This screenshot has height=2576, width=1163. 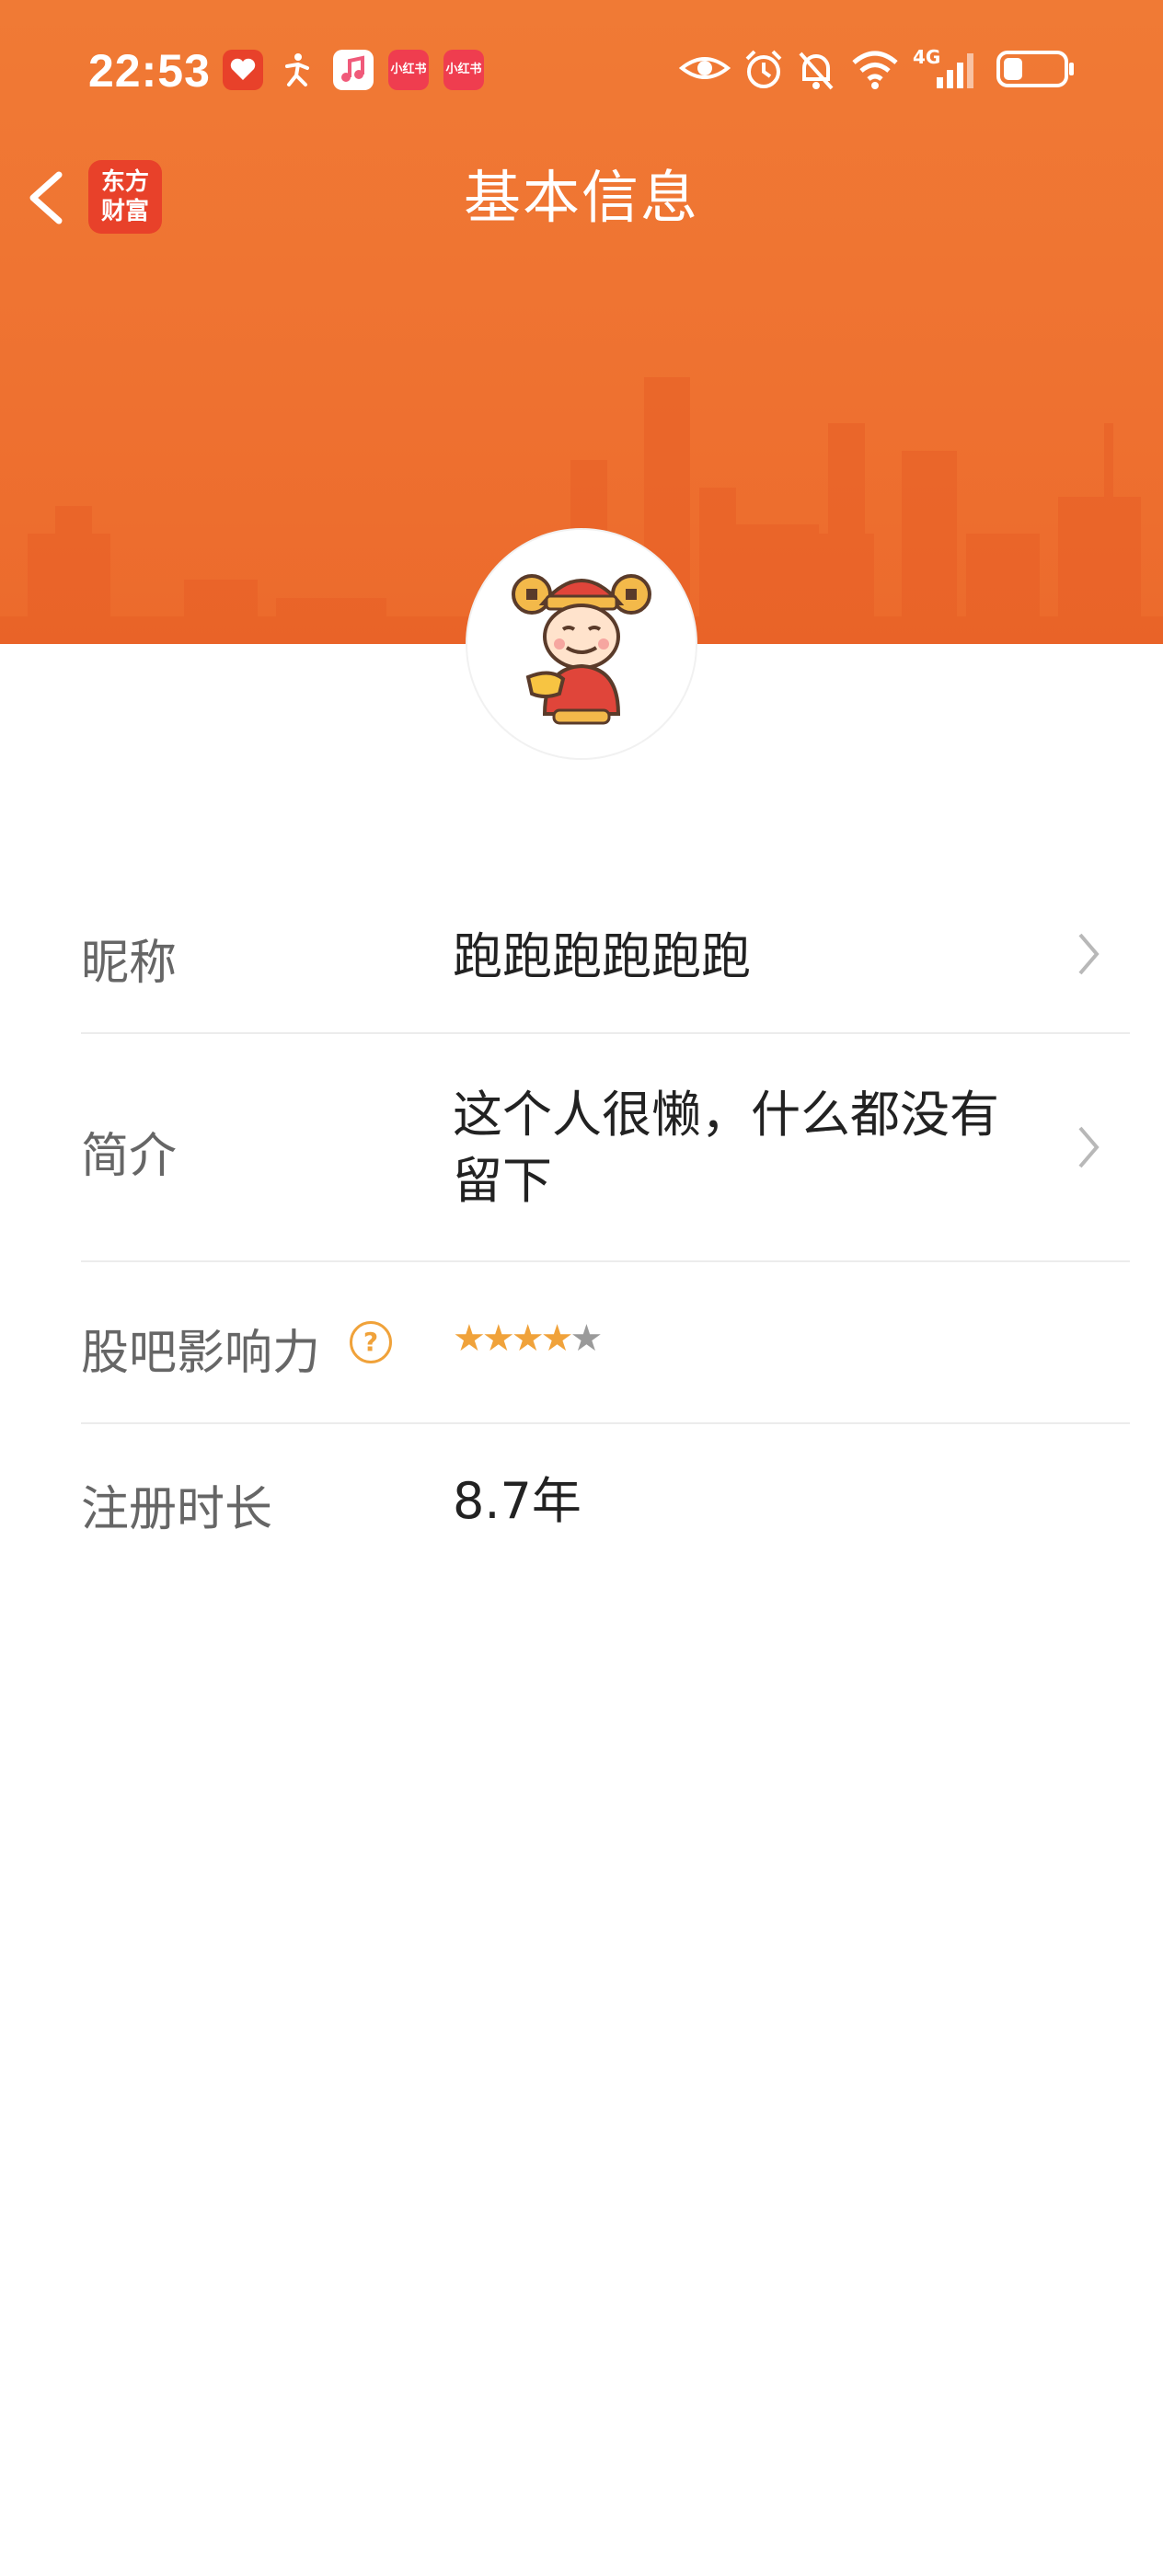 What do you see at coordinates (705, 68) in the screenshot?
I see `eye-icon` at bounding box center [705, 68].